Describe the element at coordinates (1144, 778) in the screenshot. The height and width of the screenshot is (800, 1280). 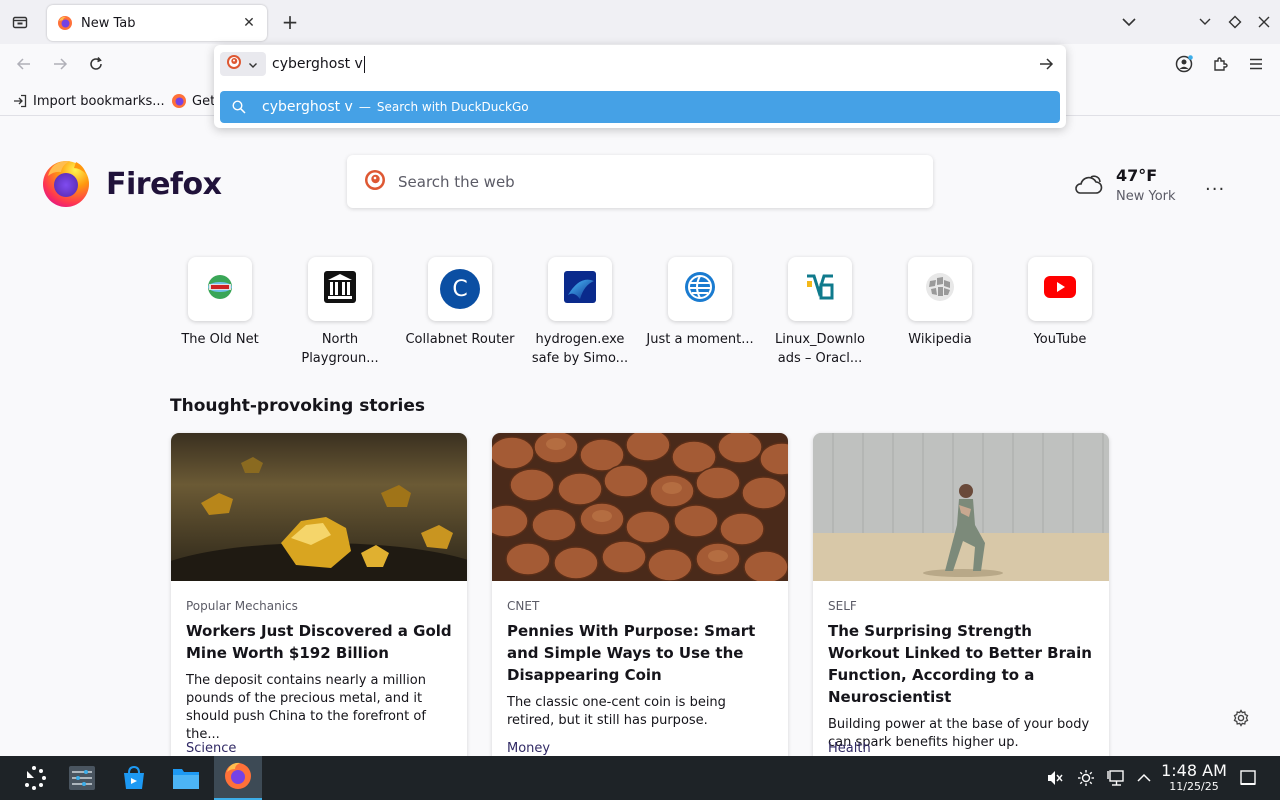
I see `chevron-up-icon` at that location.